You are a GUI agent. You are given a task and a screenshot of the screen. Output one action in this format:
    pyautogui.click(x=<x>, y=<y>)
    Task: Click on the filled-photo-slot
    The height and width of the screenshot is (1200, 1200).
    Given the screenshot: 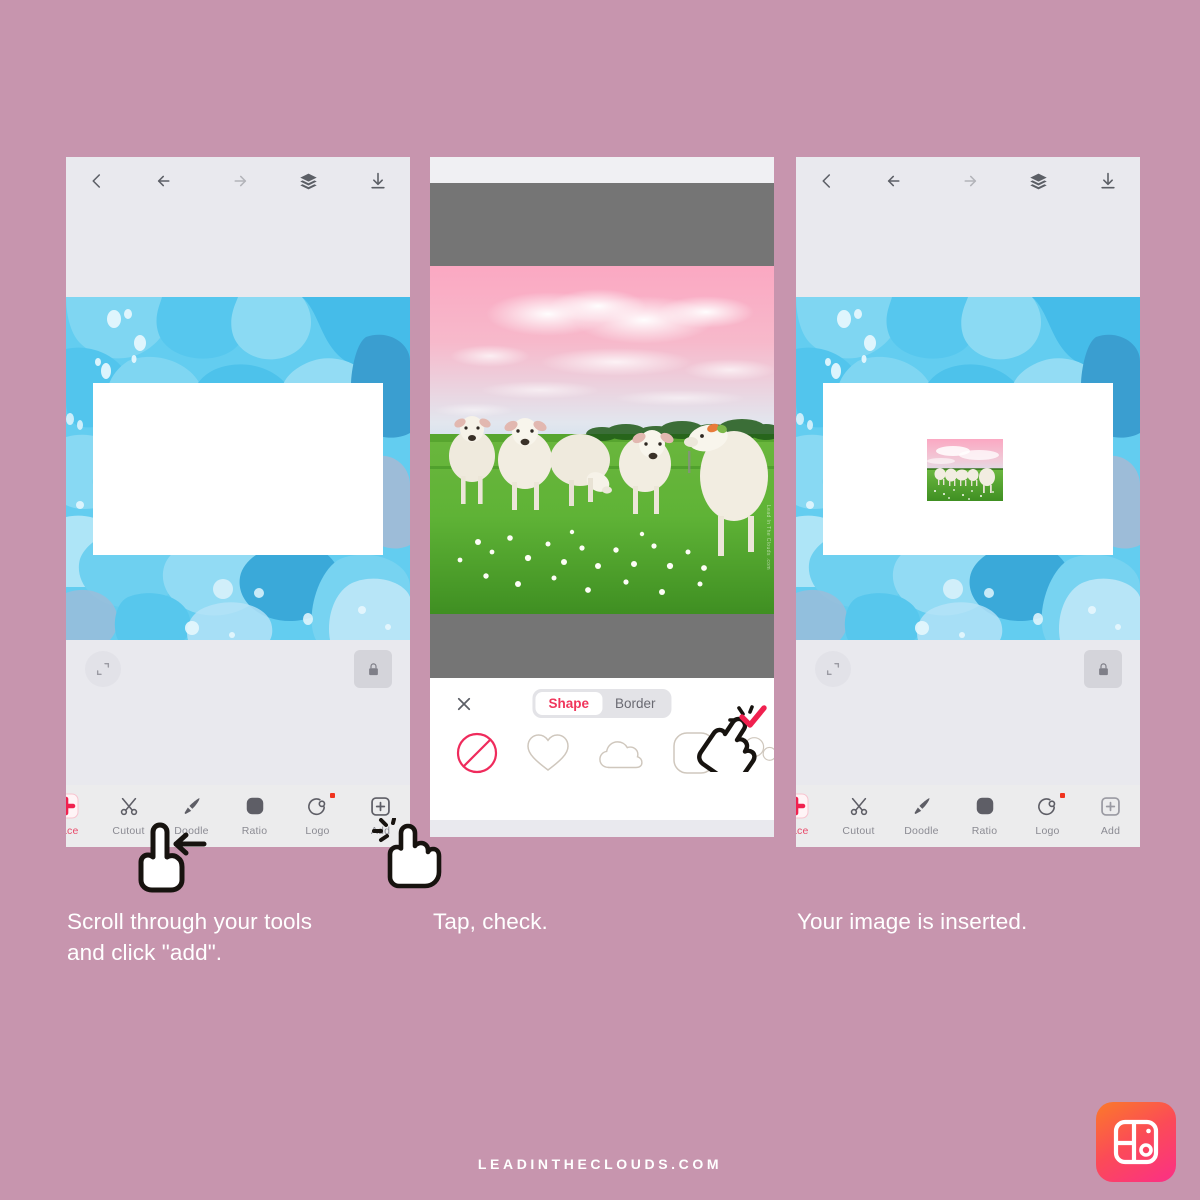 What is the action you would take?
    pyautogui.click(x=968, y=469)
    